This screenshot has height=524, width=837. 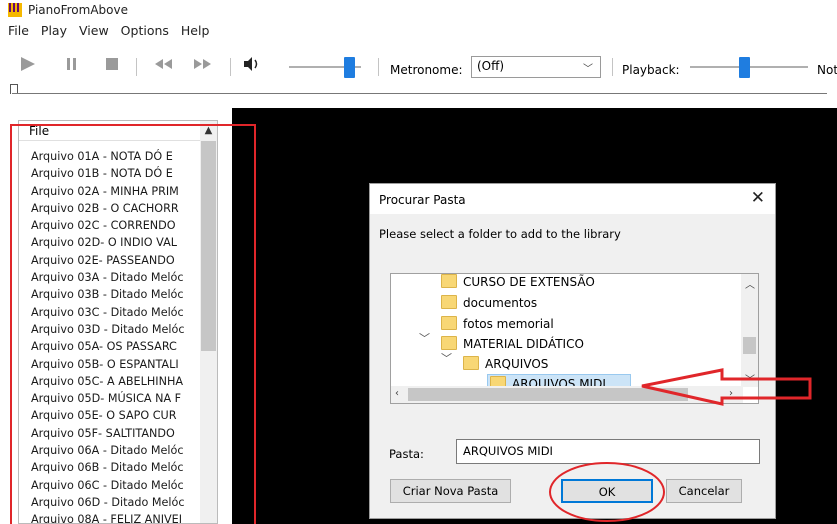 What do you see at coordinates (15, 10) in the screenshot?
I see `piano-app-icon` at bounding box center [15, 10].